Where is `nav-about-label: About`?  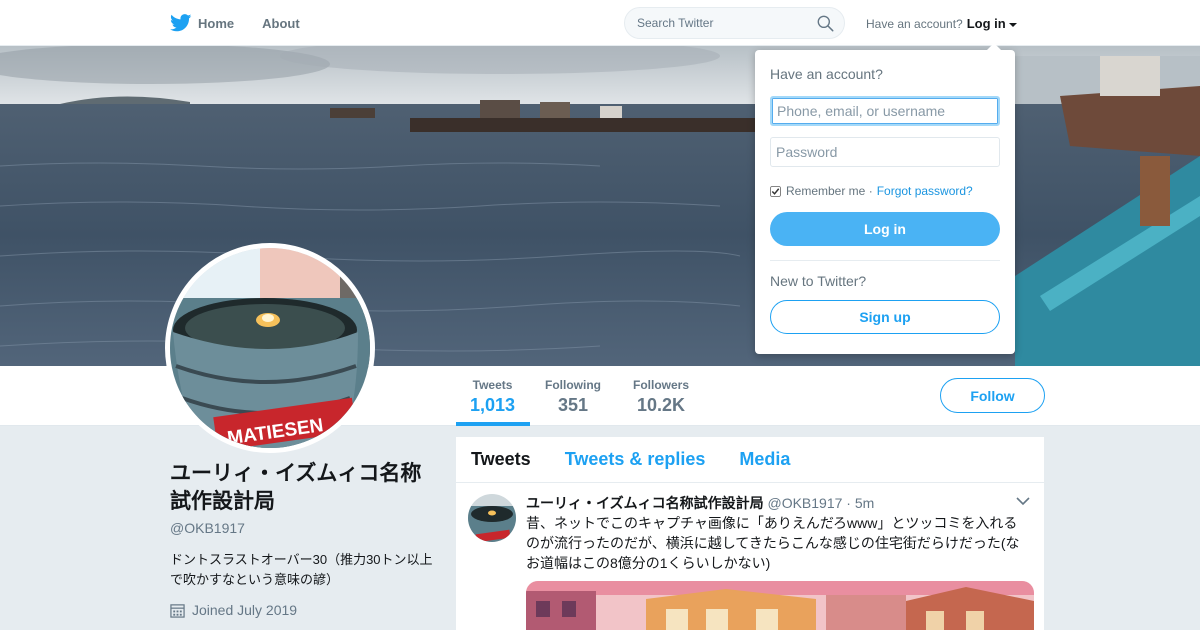 nav-about-label: About is located at coordinates (281, 23).